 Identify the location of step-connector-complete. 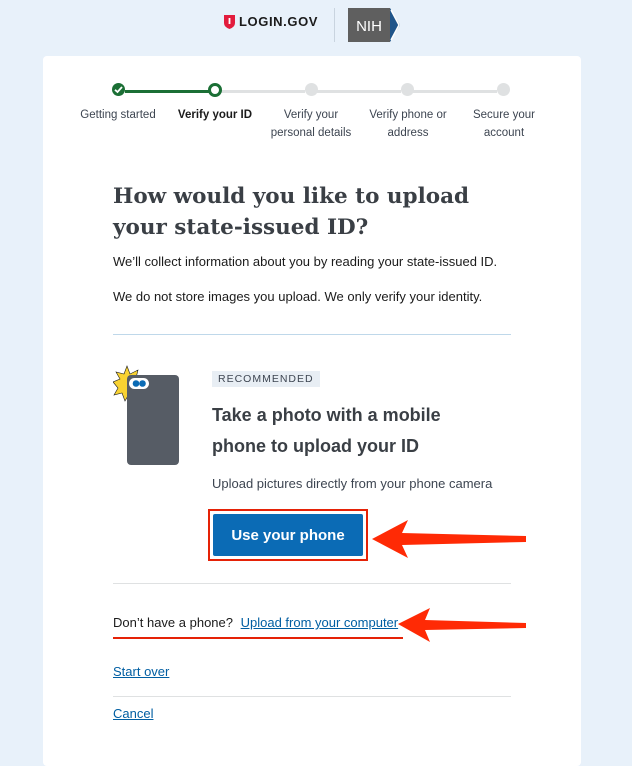
(167, 91).